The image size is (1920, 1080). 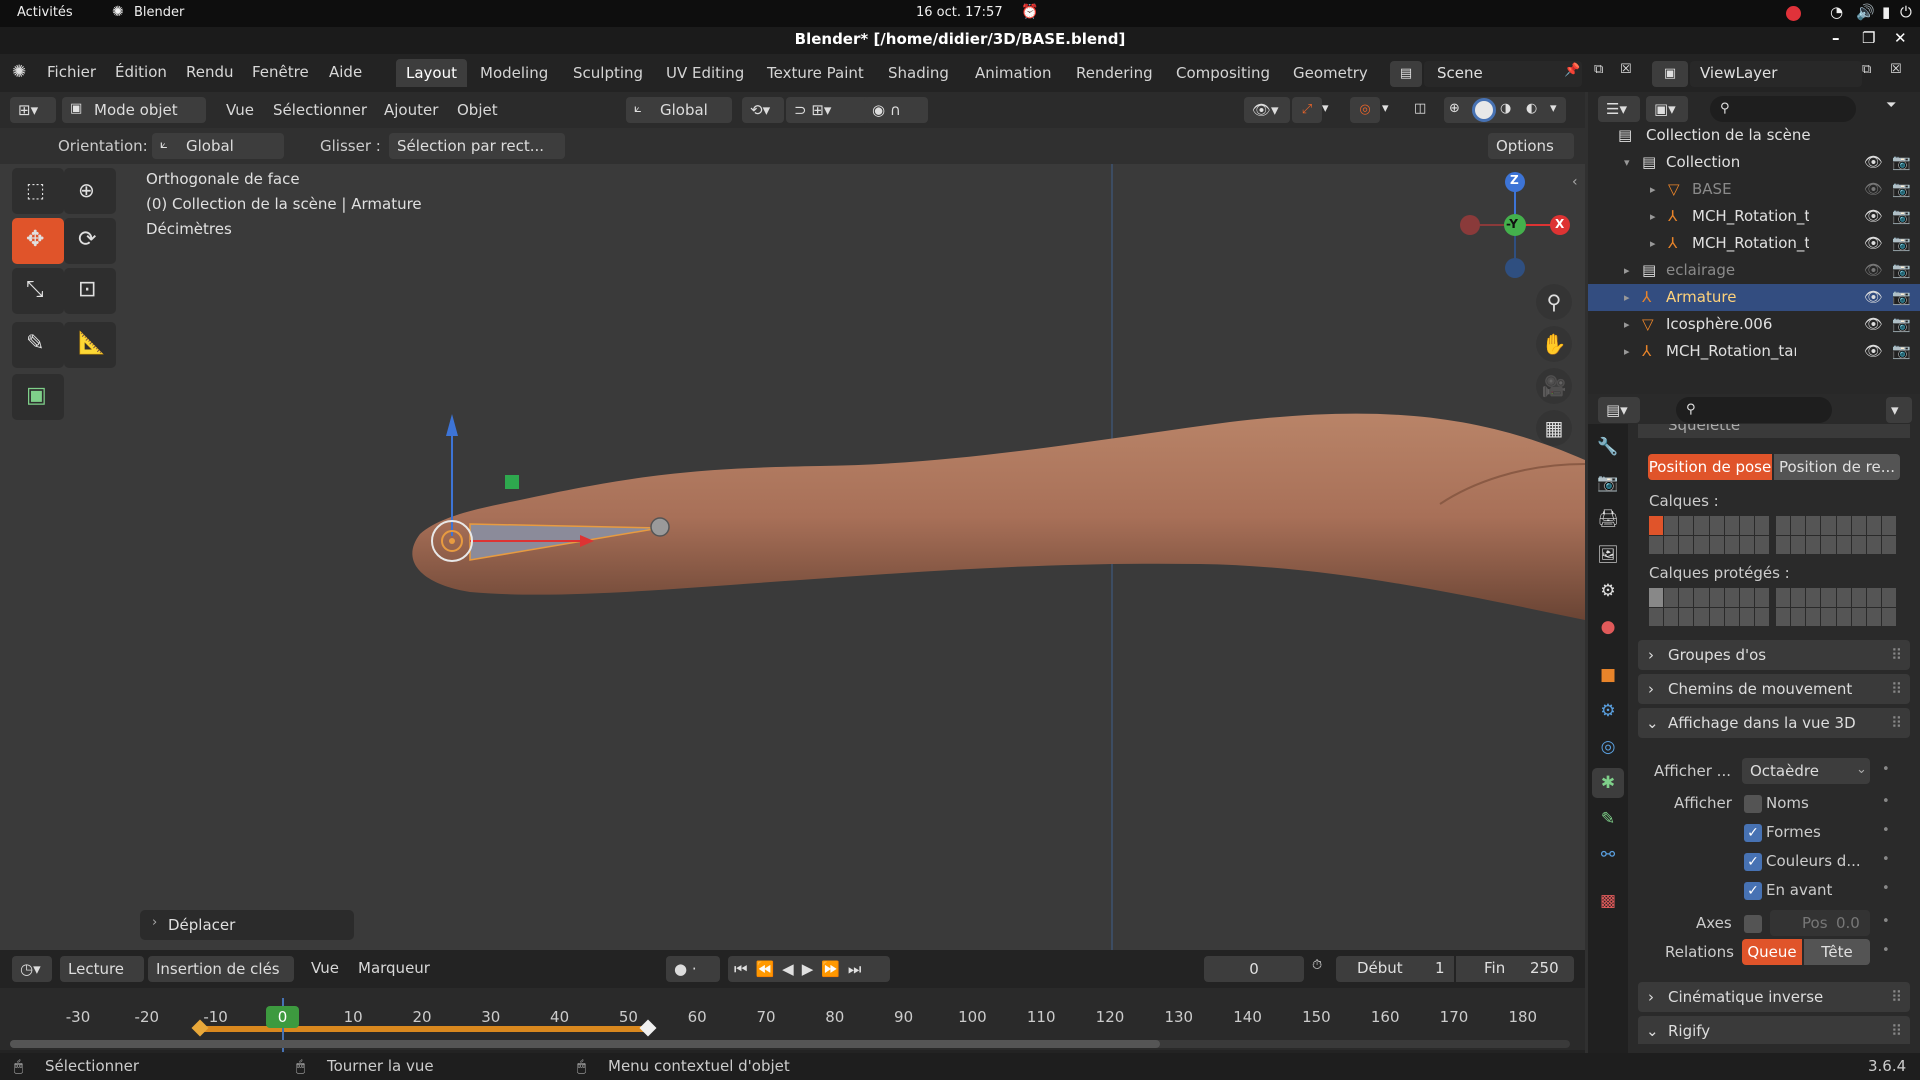 I want to click on armature-data-tab-icon: ✱, so click(x=1608, y=783).